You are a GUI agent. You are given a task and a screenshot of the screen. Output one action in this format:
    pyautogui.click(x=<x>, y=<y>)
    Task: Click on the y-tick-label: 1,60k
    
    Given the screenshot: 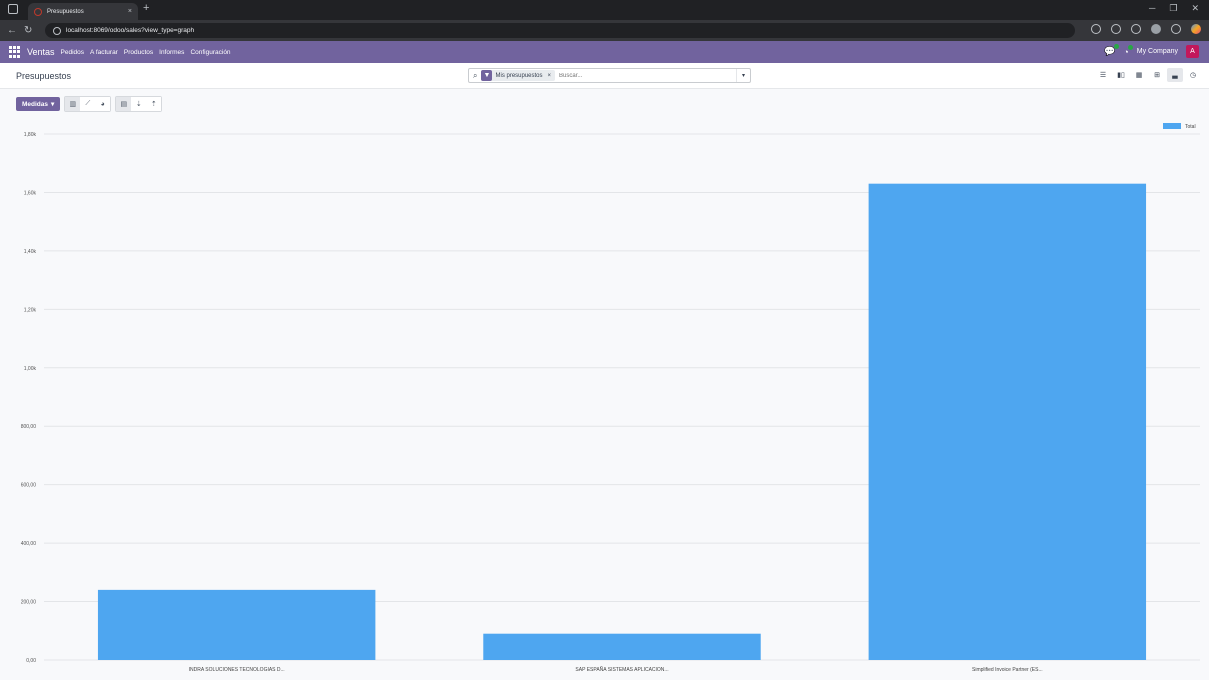 What is the action you would take?
    pyautogui.click(x=30, y=193)
    